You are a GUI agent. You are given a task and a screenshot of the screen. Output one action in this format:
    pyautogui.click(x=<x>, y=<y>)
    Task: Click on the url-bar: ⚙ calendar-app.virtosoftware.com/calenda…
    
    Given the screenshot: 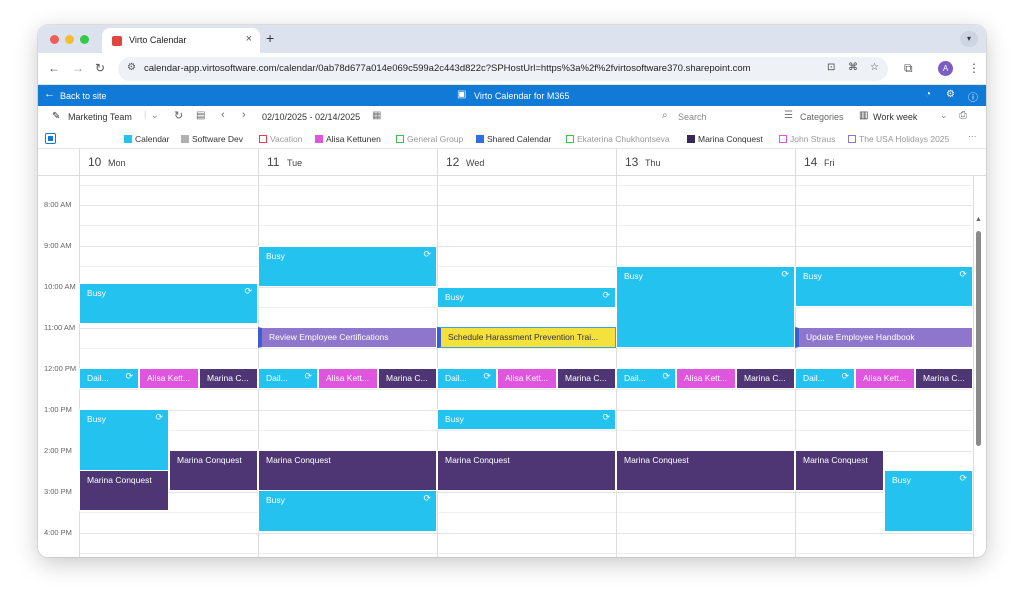 What is the action you would take?
    pyautogui.click(x=503, y=69)
    